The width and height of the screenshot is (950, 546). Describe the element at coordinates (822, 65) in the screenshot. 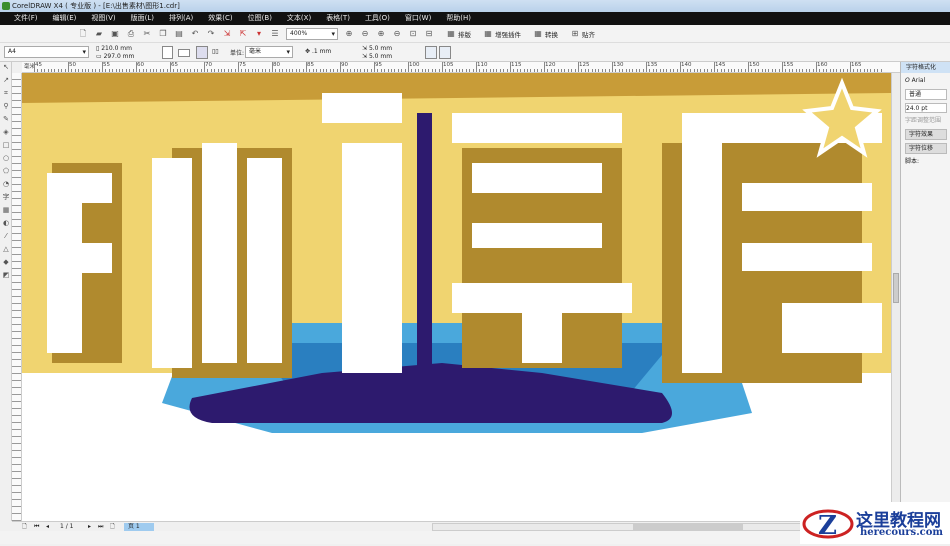

I see `ruler-label: 160` at that location.